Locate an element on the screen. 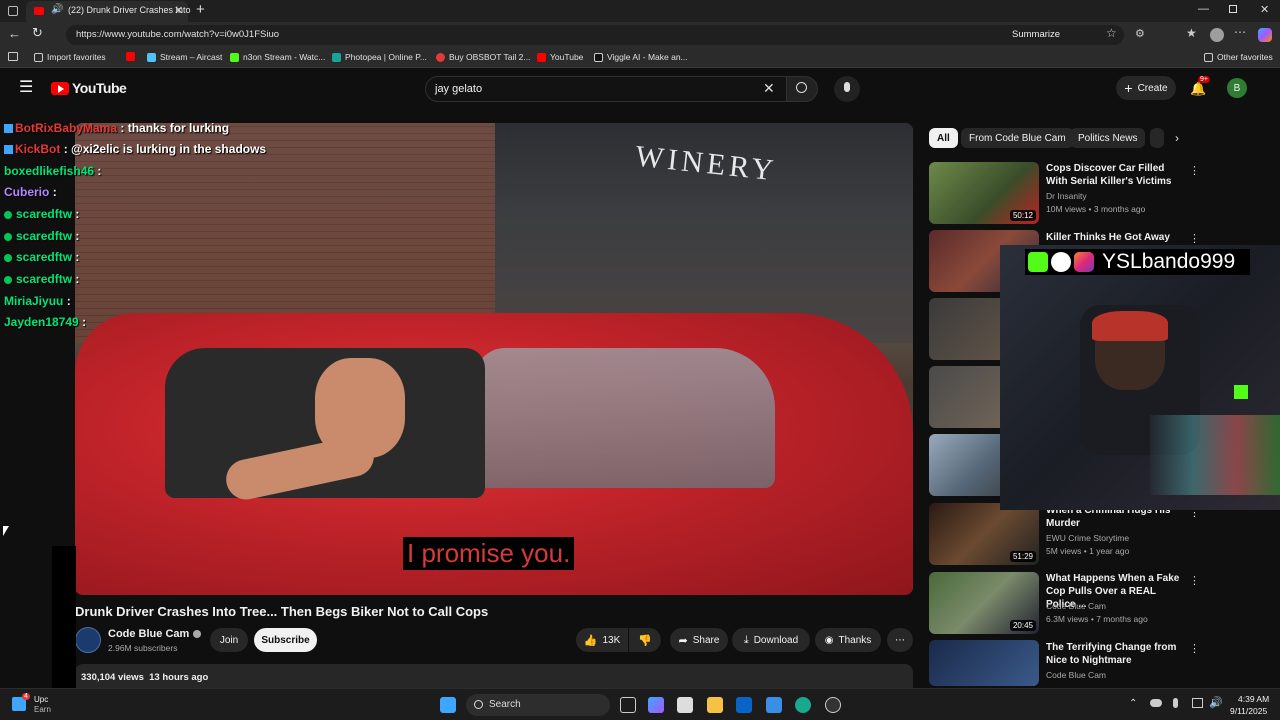  weather-widget: 4 Upc Earn is located at coordinates (32, 705).